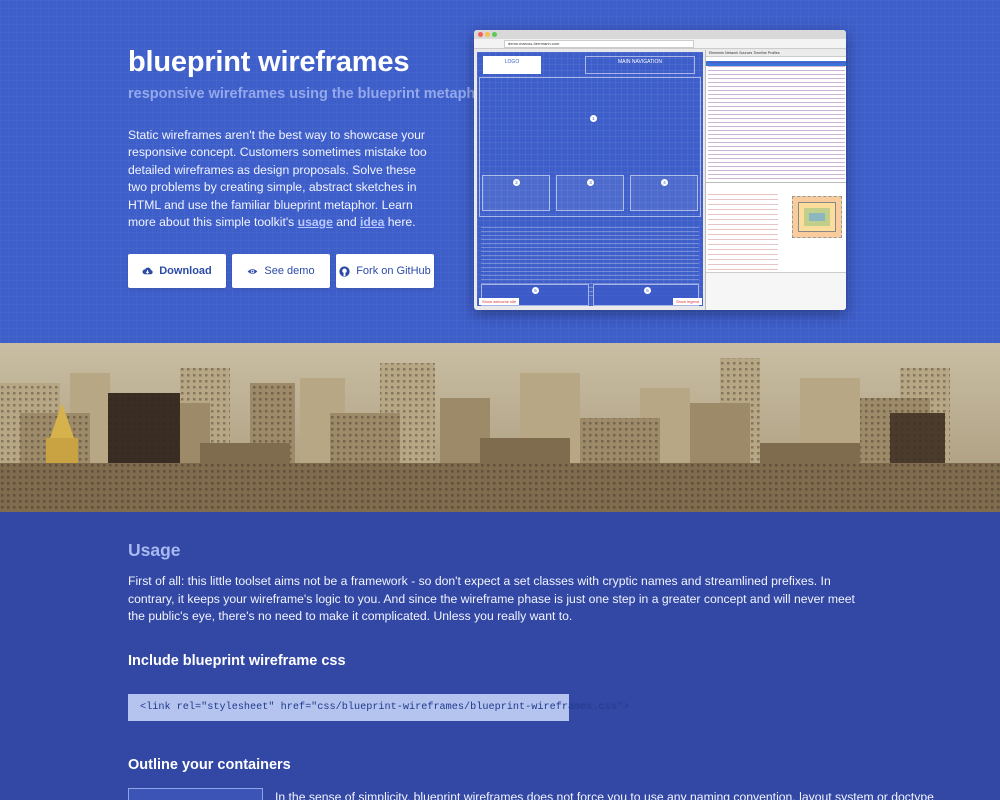 This screenshot has width=1000, height=800. Describe the element at coordinates (535, 290) in the screenshot. I see `wireframe-number: 5` at that location.